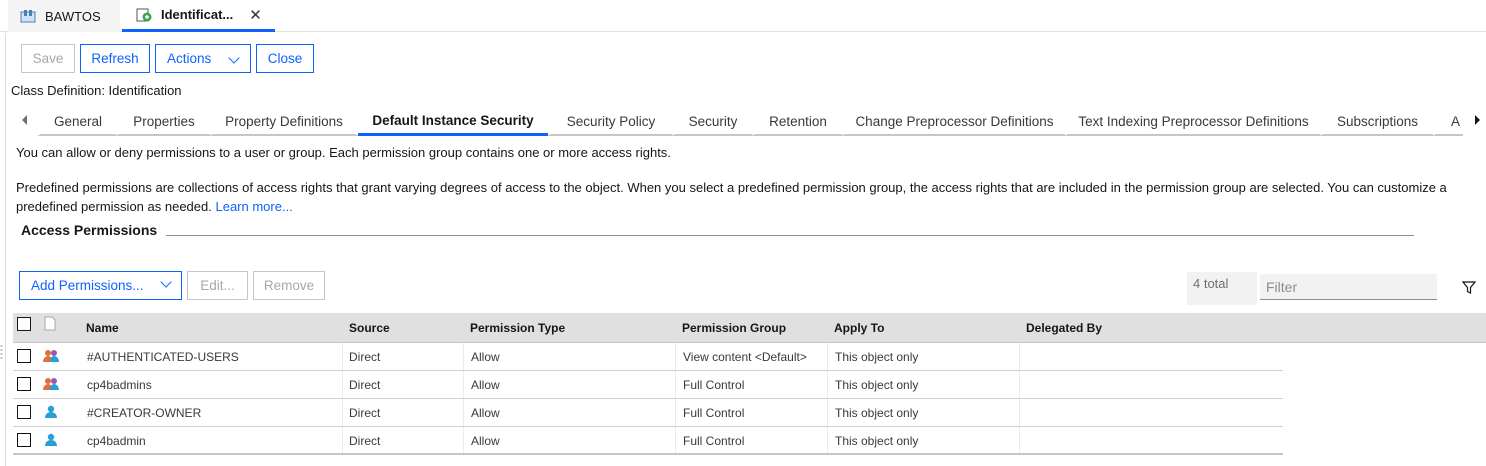 The image size is (1486, 466). I want to click on filter-input, so click(1348, 287).